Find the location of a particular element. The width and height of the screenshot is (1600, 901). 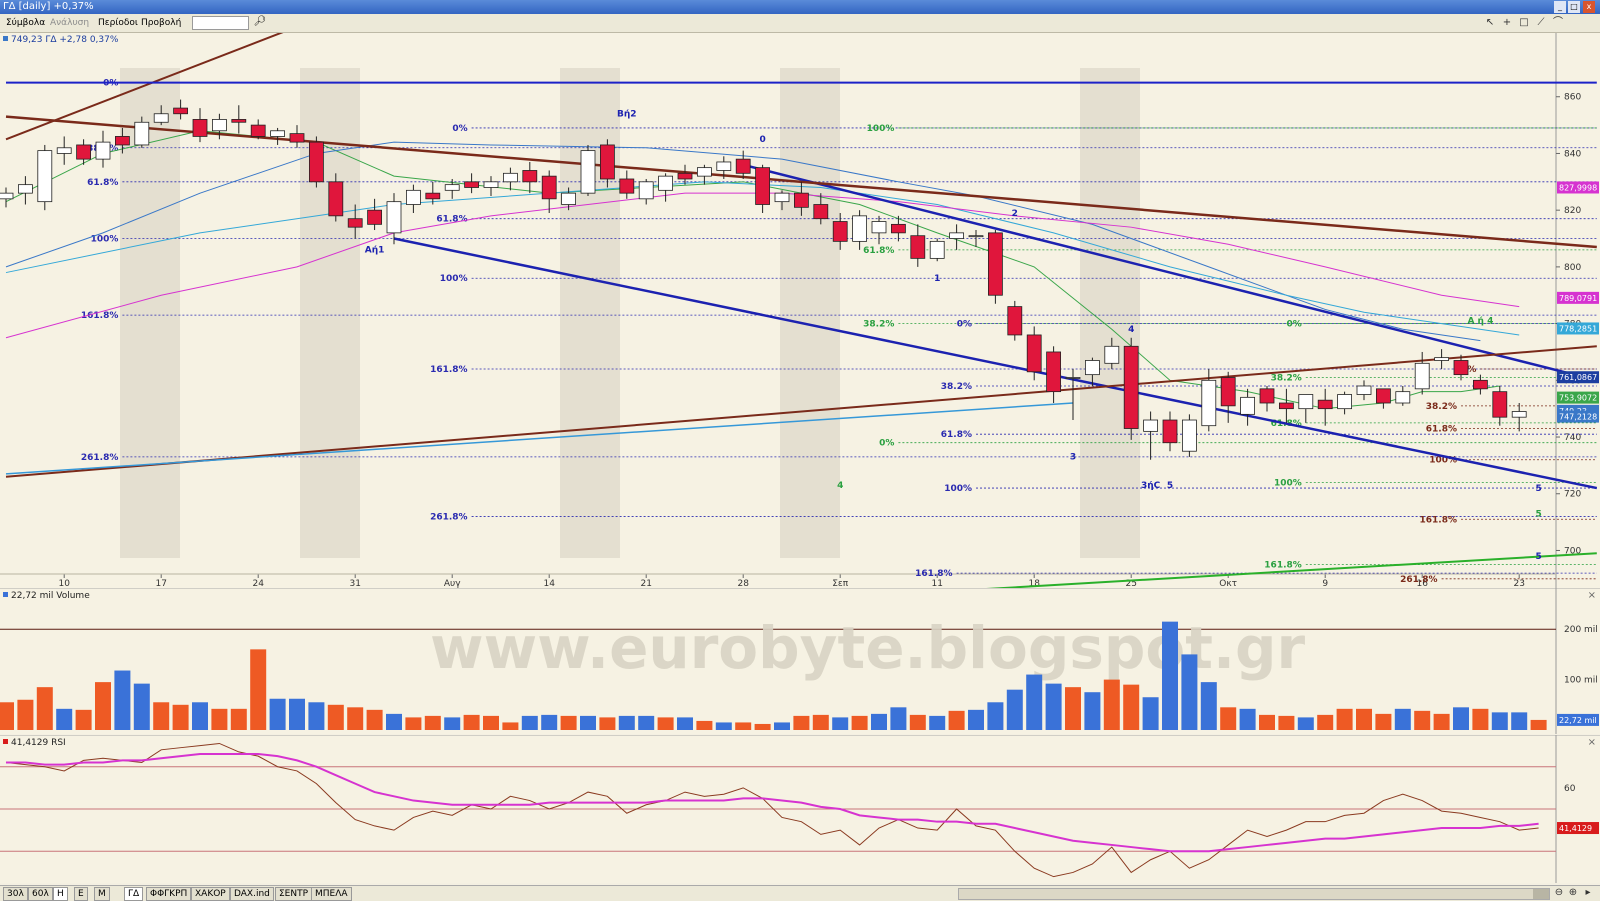

x-tick-label: 17 is located at coordinates (160, 583).